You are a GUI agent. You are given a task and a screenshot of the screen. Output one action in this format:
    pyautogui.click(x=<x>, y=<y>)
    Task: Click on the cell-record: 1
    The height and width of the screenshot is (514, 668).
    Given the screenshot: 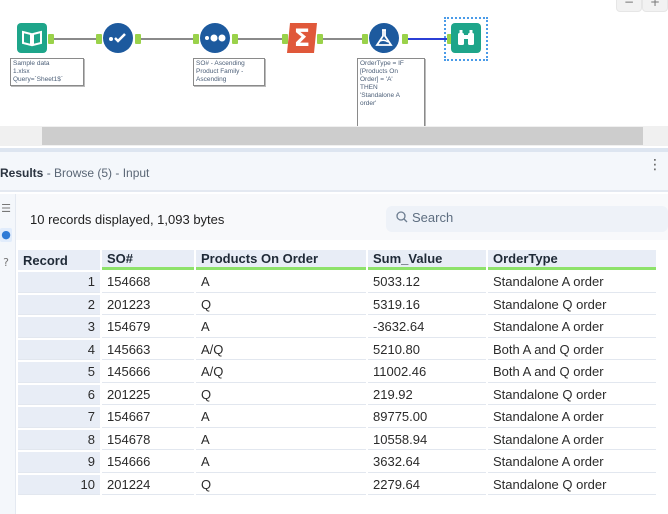 What is the action you would take?
    pyautogui.click(x=59, y=282)
    